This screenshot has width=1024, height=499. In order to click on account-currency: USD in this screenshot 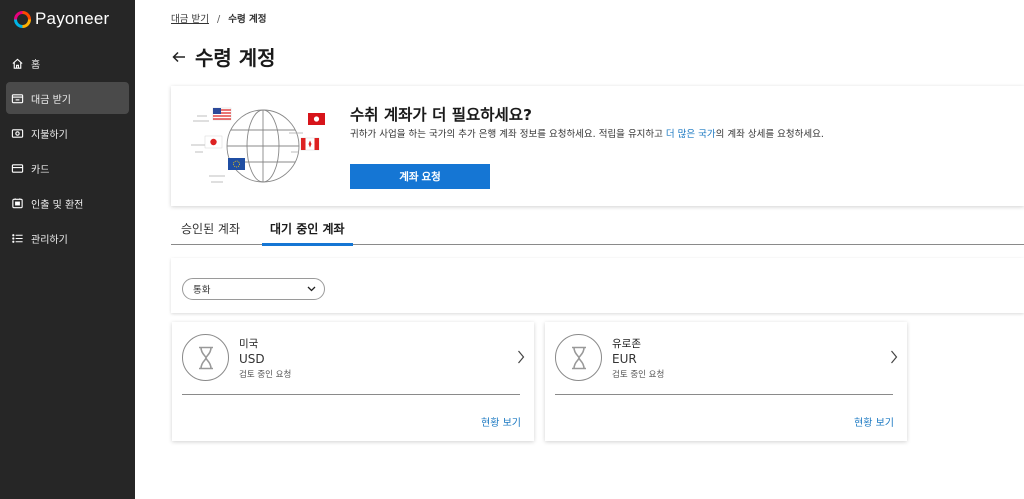, I will do `click(252, 359)`.